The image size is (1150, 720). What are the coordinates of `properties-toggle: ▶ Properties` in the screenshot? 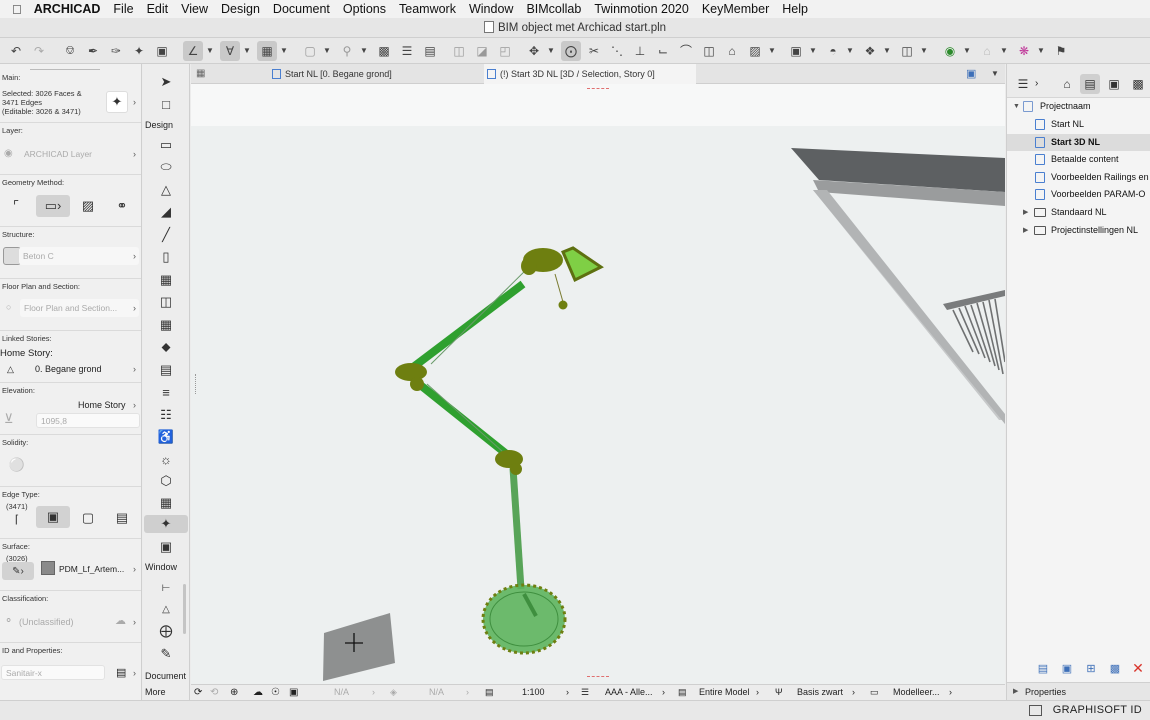 It's located at (1078, 691).